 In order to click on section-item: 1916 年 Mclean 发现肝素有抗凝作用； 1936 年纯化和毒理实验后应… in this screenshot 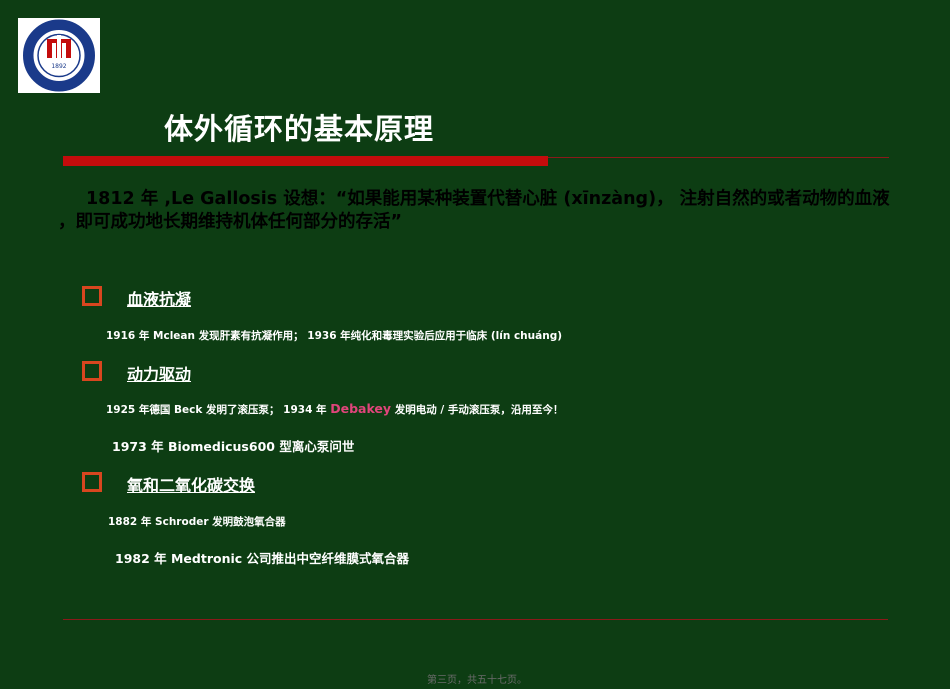, I will do `click(334, 336)`.